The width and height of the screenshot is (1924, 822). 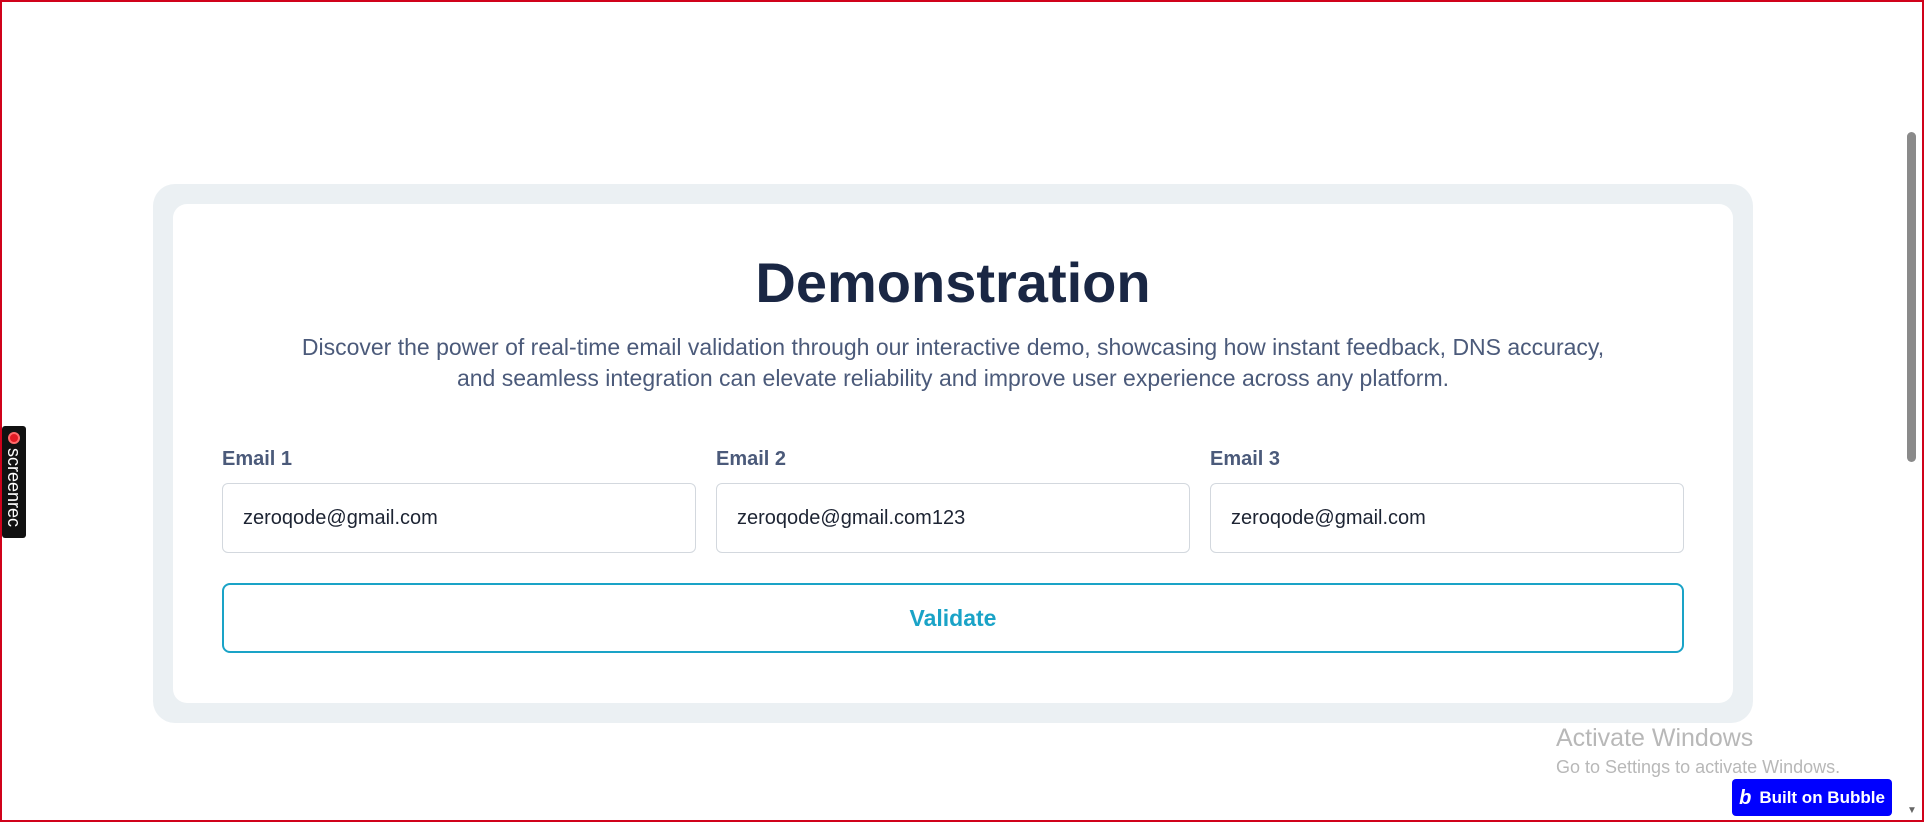 I want to click on record-dot-icon, so click(x=14, y=438).